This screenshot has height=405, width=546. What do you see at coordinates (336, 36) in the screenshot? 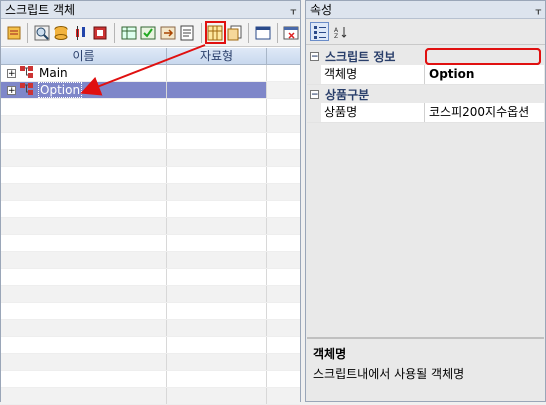
I see `svg-text: Z` at bounding box center [336, 36].